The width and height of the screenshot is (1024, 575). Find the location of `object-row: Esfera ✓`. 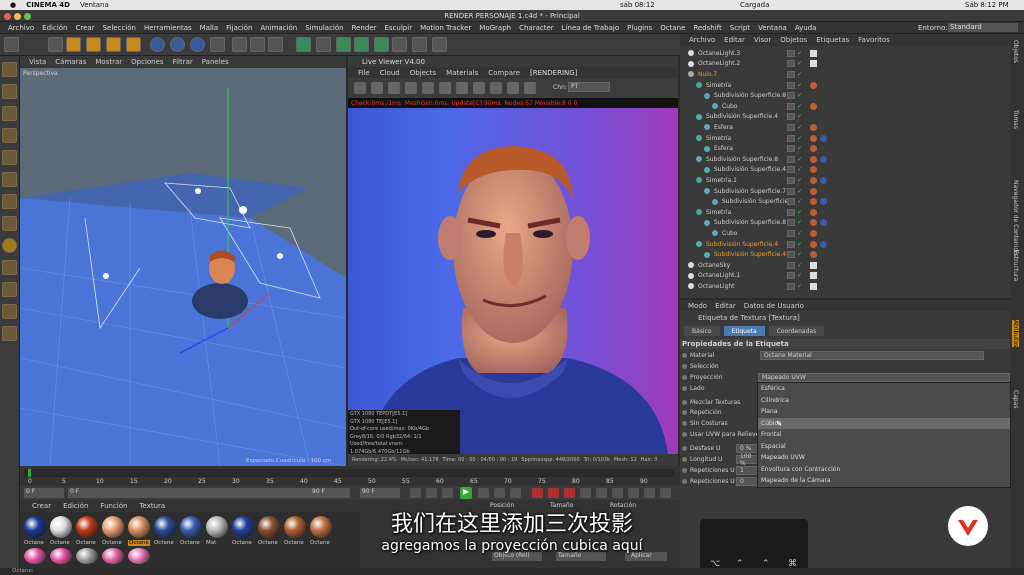

object-row: Esfera ✓ is located at coordinates (845, 148).